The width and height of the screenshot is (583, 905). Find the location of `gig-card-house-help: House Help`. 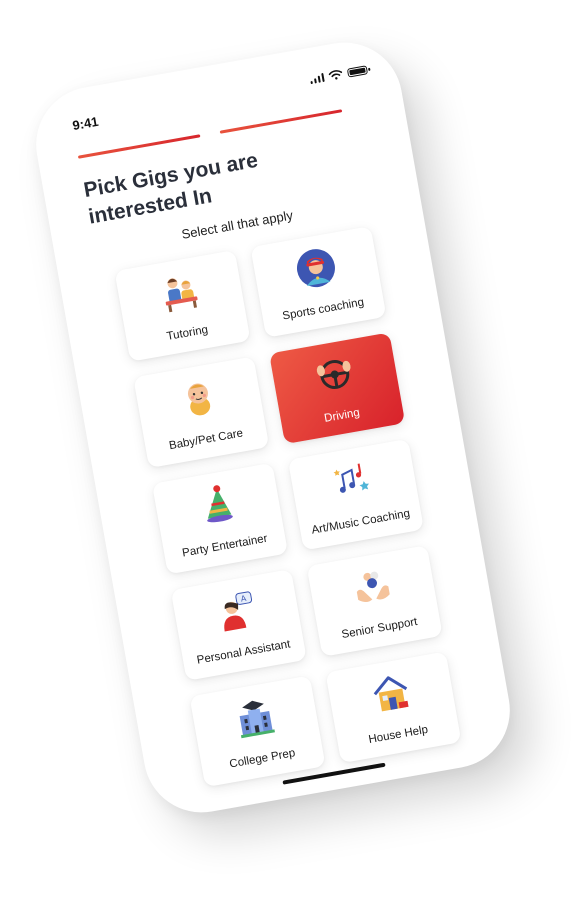

gig-card-house-help: House Help is located at coordinates (393, 707).